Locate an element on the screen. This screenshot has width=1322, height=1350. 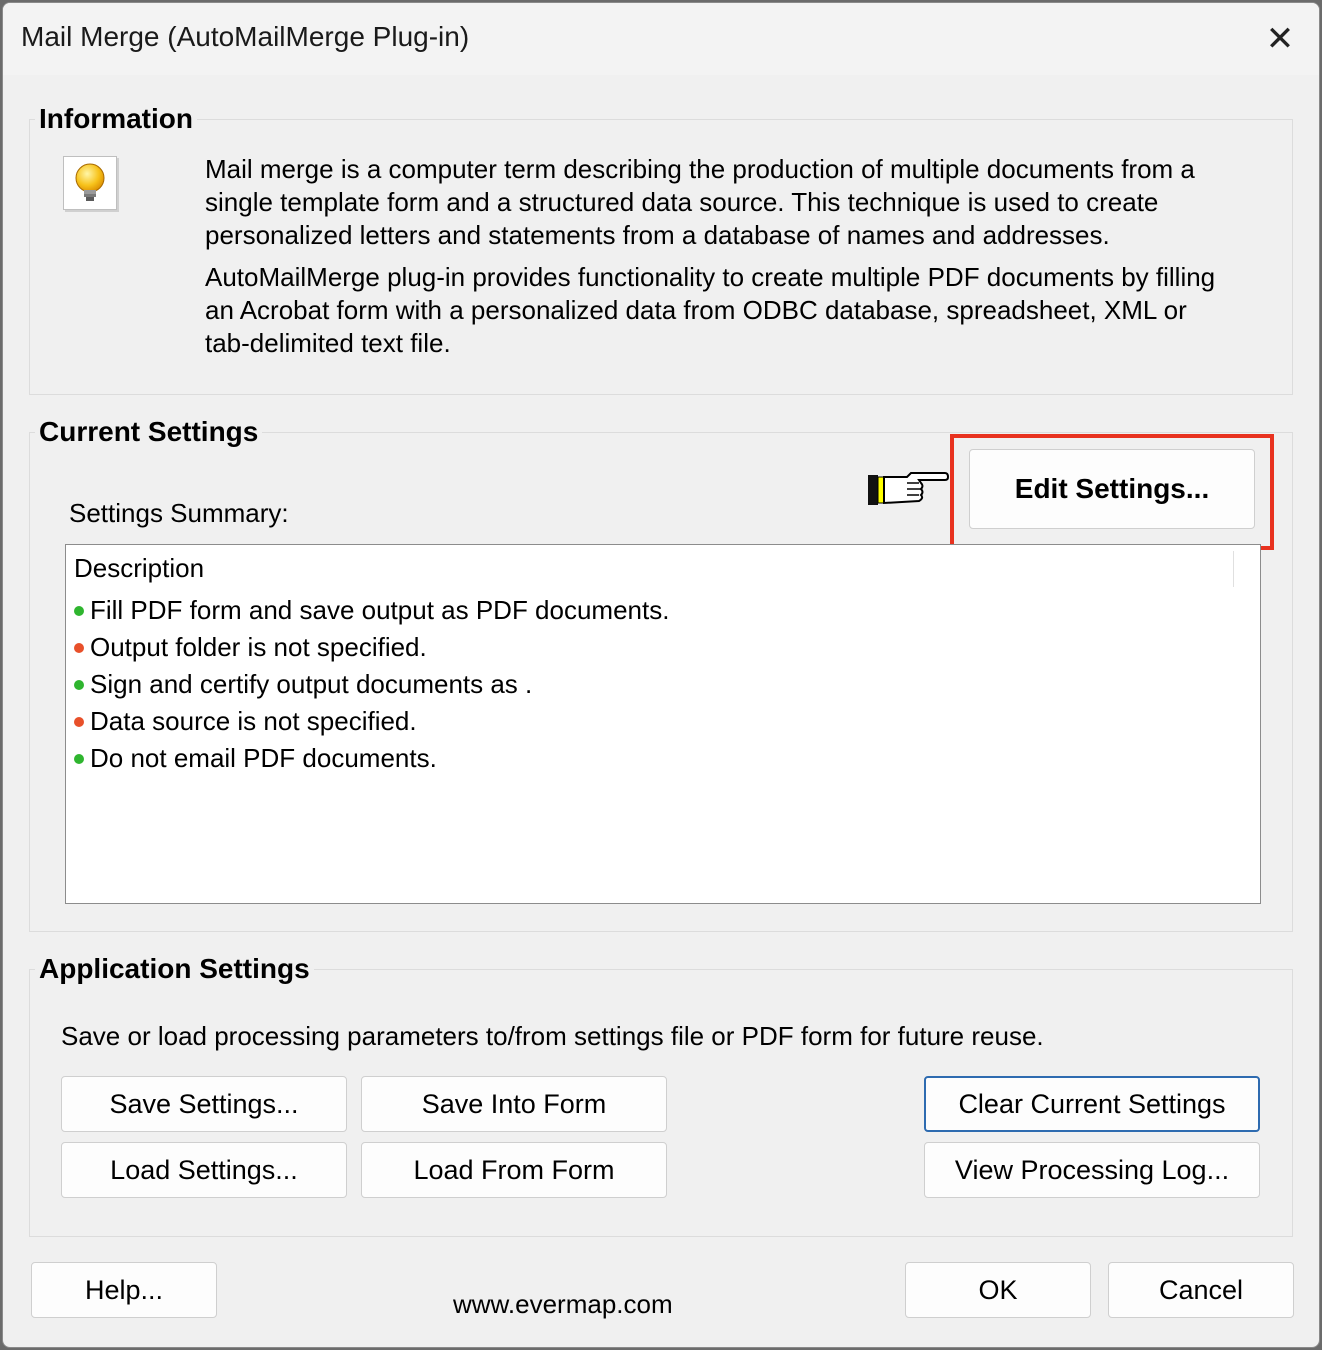
information-heading: Information is located at coordinates (116, 119).